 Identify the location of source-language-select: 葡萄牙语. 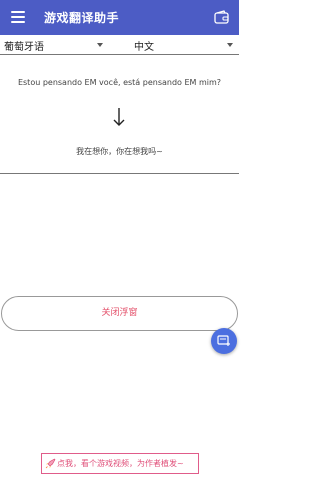
(24, 45).